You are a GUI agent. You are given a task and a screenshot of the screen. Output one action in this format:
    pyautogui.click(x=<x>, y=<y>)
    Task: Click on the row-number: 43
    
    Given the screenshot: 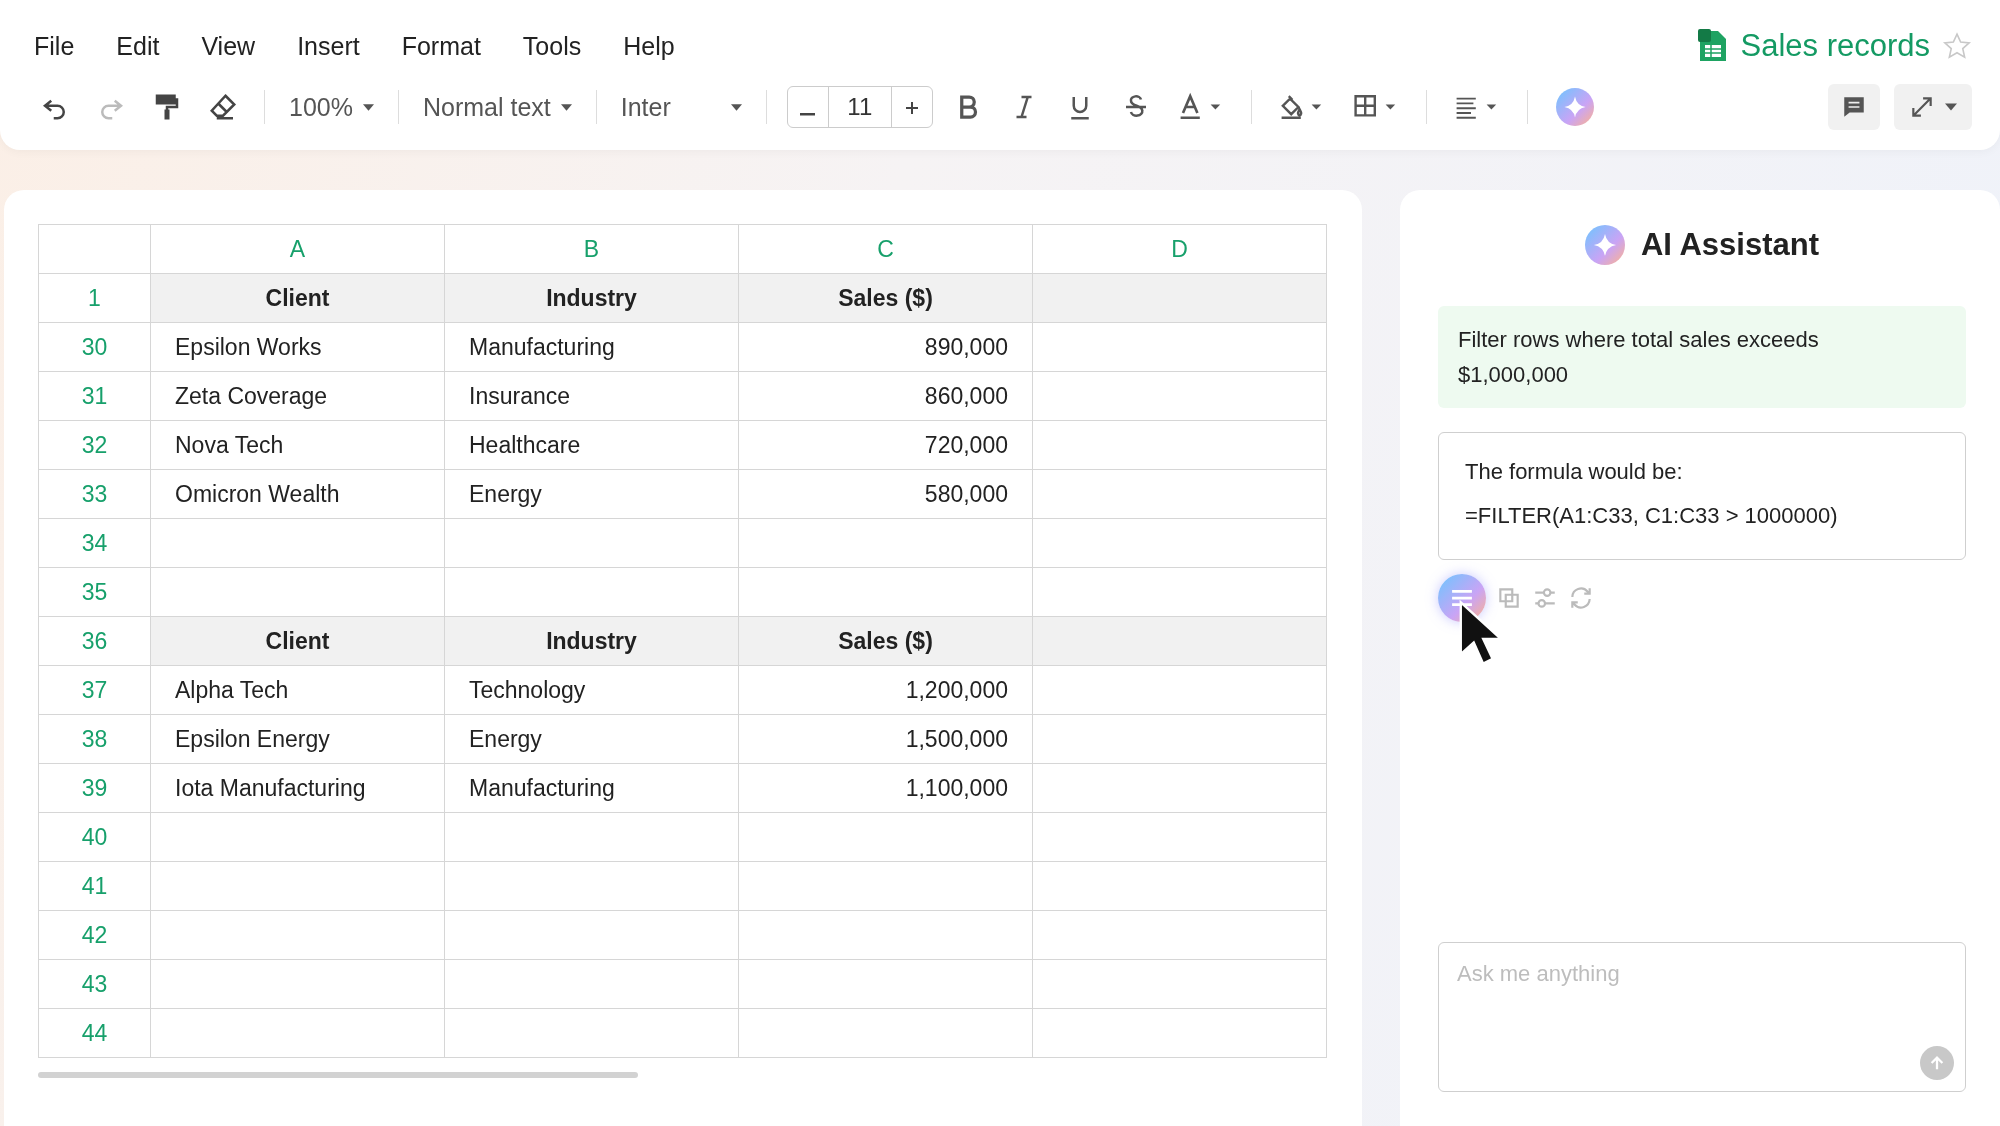 What is the action you would take?
    pyautogui.click(x=95, y=984)
    